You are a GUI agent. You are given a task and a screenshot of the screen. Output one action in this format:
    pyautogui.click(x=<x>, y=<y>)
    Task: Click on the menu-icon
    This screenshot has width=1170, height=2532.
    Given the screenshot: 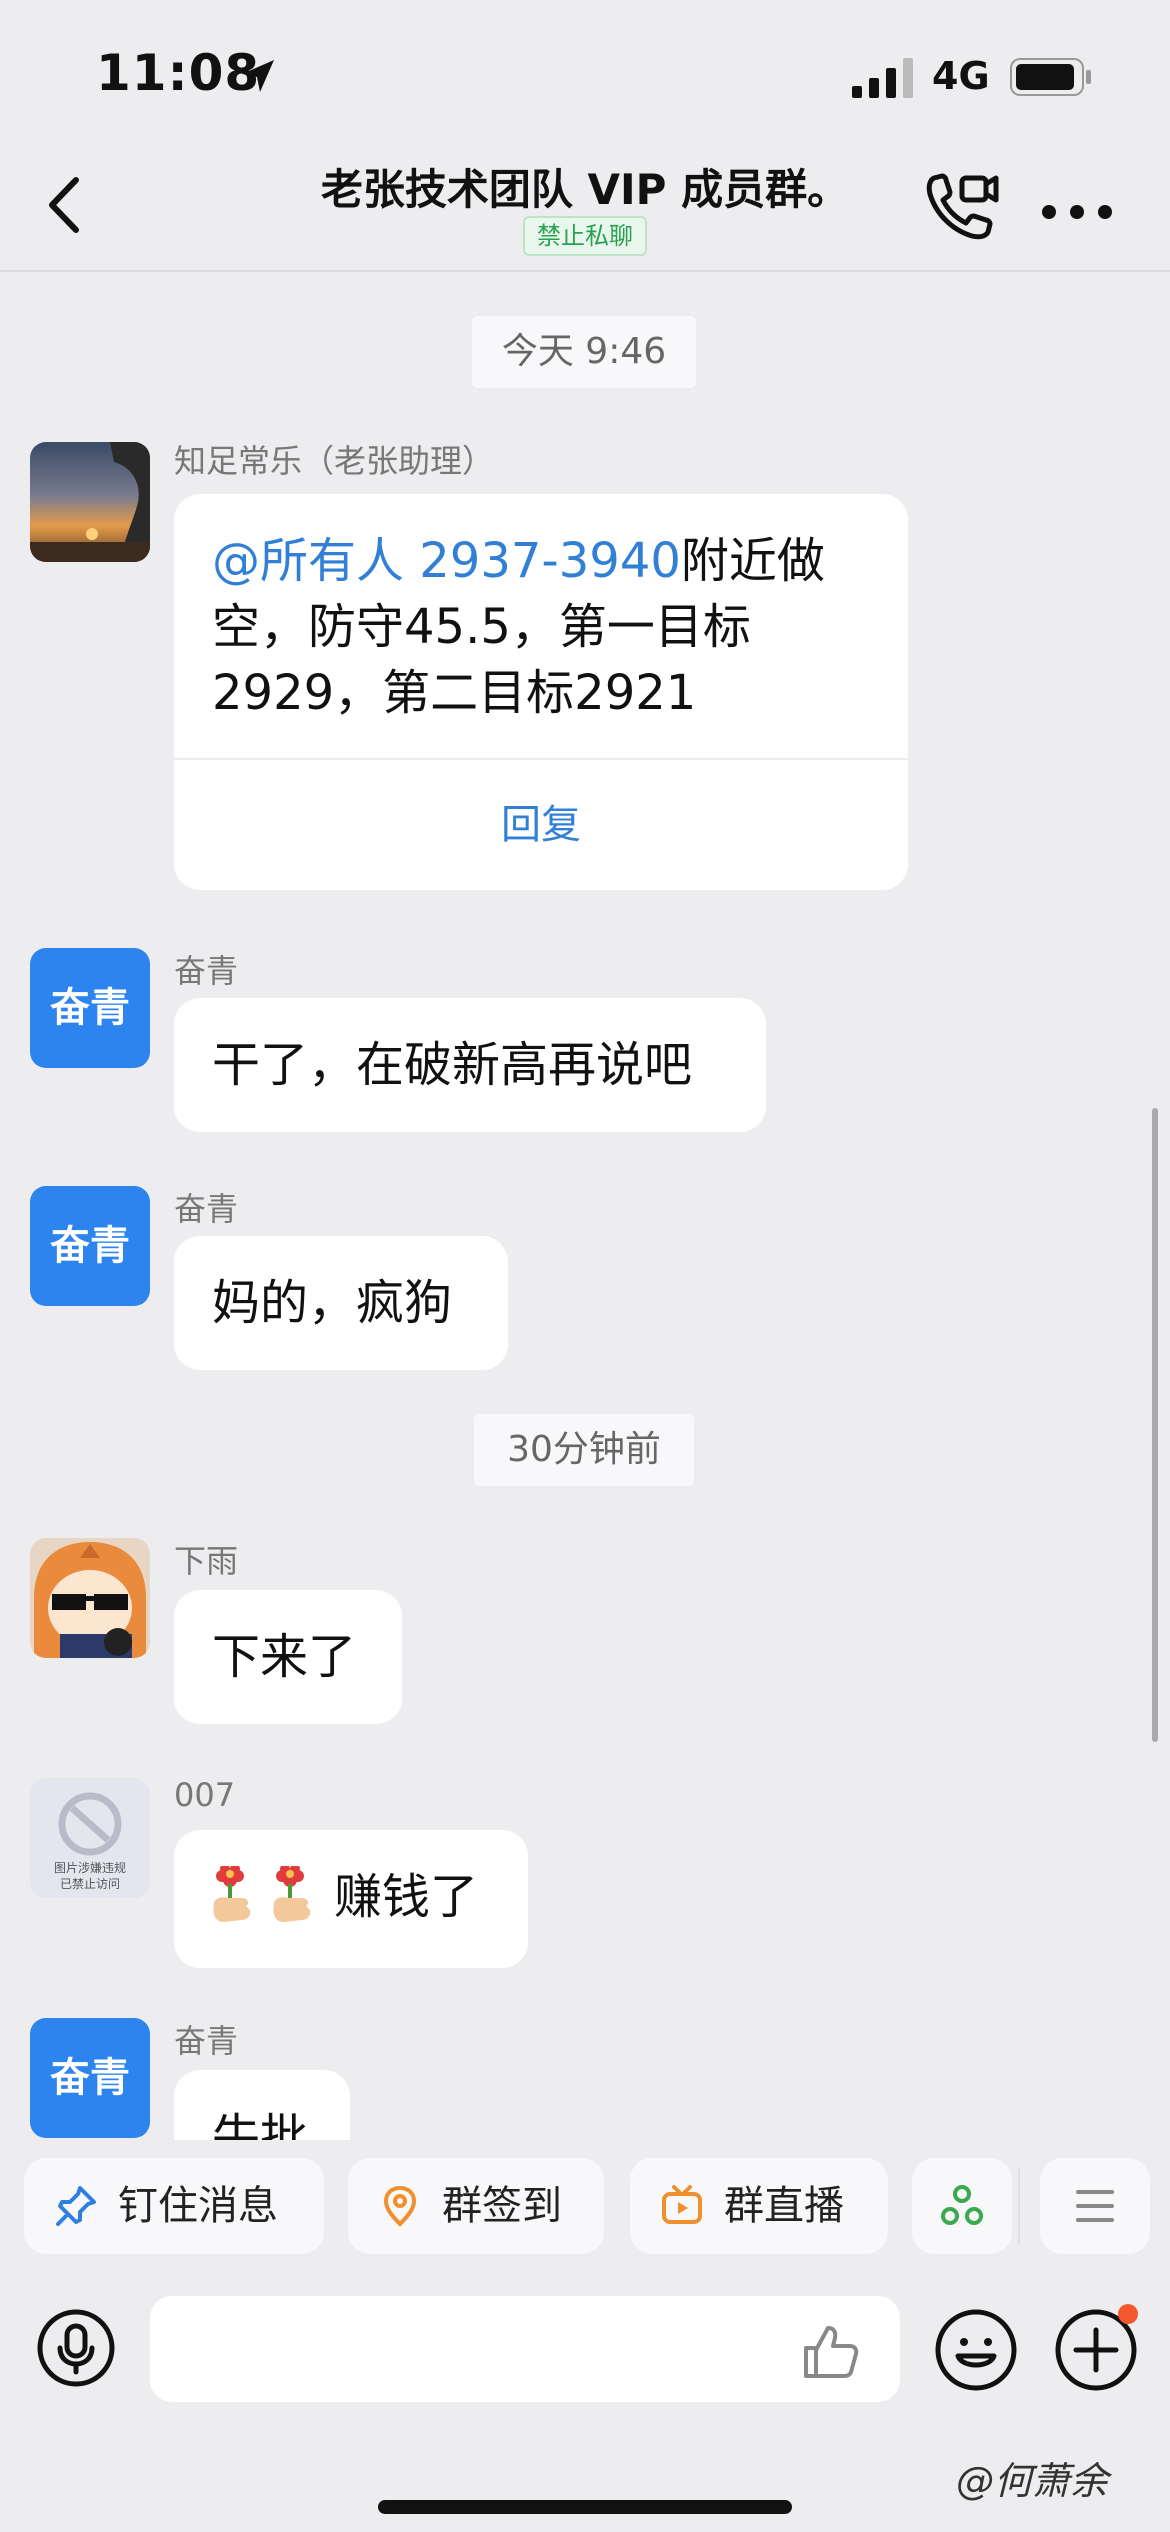 What is the action you would take?
    pyautogui.click(x=1095, y=2206)
    